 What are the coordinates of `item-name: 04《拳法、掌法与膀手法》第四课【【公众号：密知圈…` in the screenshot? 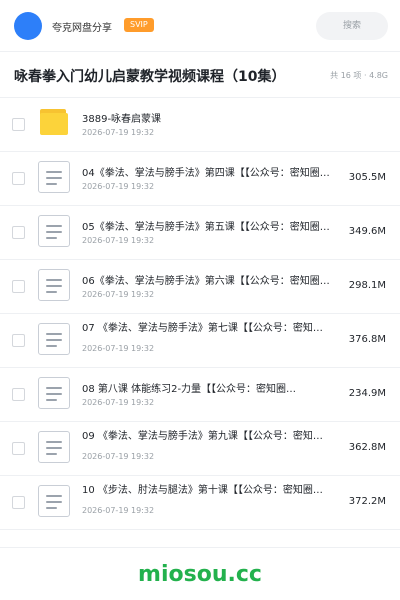 It's located at (206, 173).